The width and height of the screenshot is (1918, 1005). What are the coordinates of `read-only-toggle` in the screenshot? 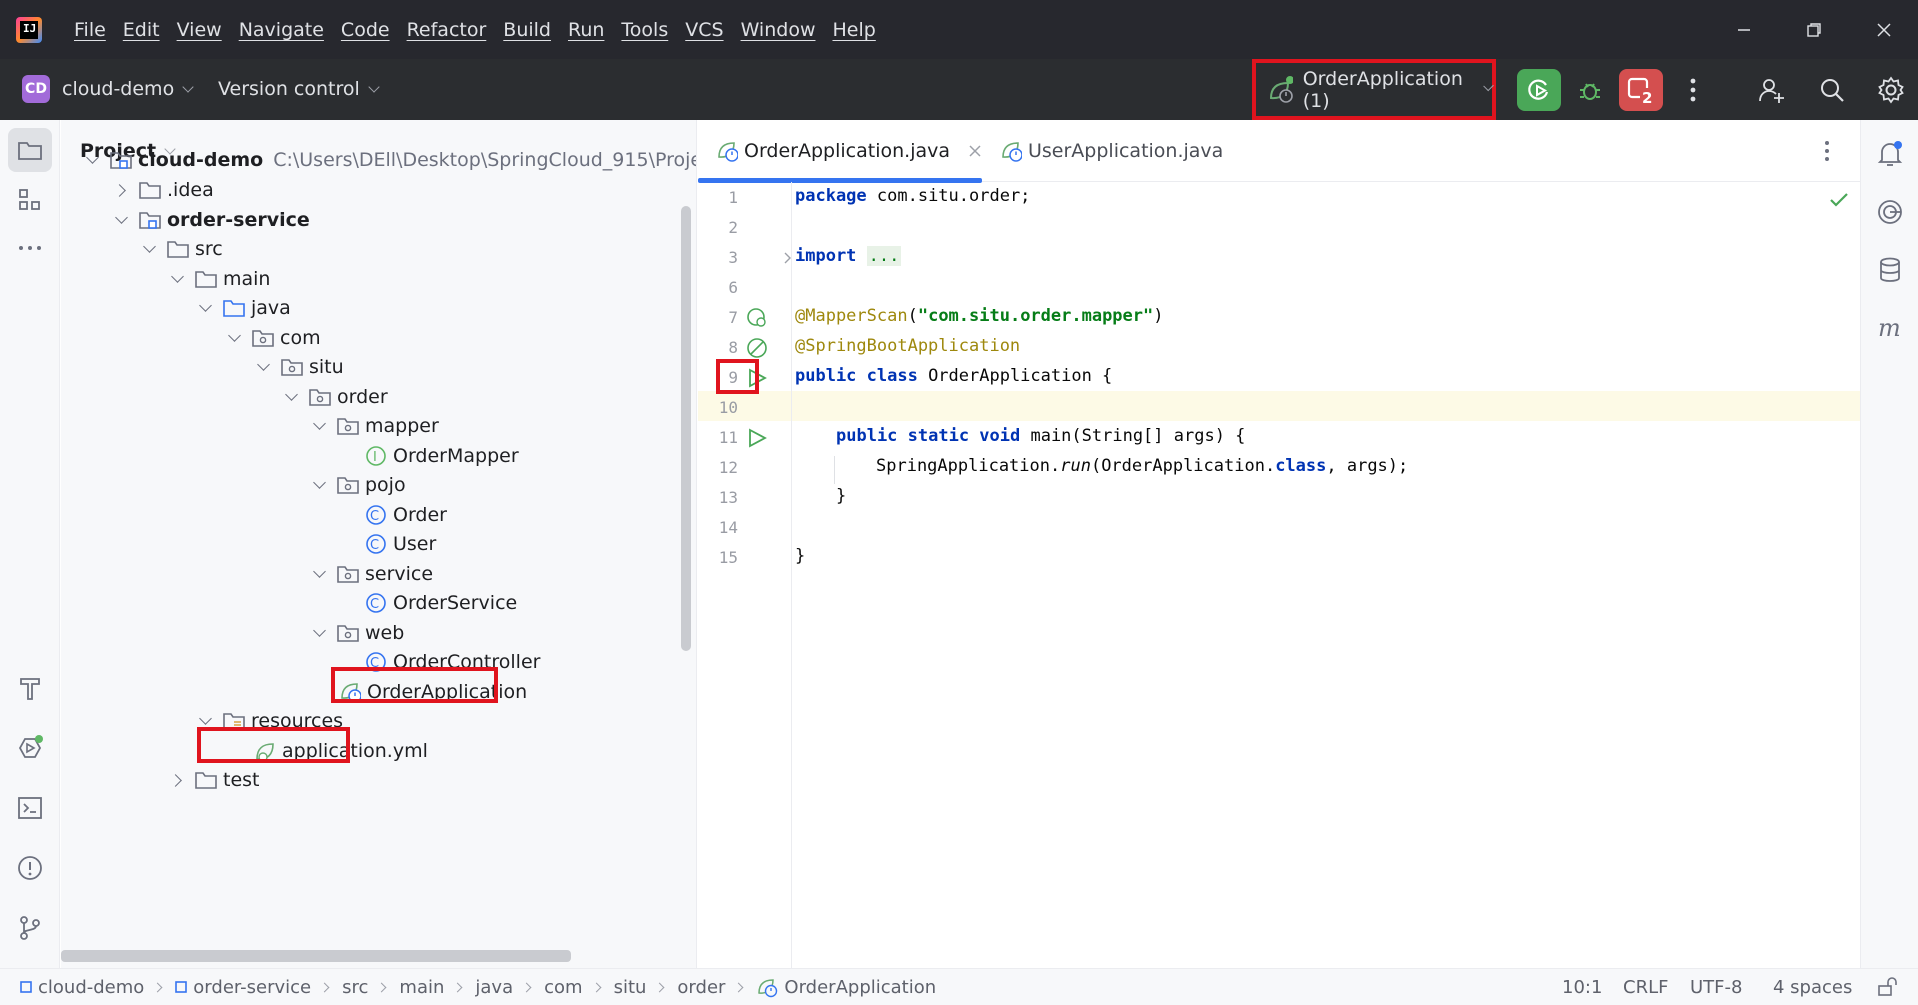 It's located at (1887, 989).